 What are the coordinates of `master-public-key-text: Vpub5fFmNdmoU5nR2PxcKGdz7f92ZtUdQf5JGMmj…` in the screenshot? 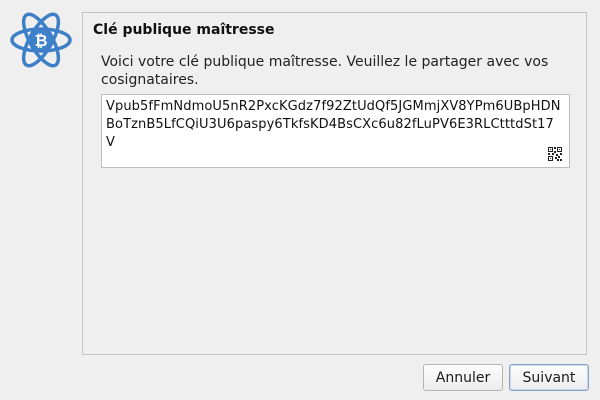 It's located at (333, 125).